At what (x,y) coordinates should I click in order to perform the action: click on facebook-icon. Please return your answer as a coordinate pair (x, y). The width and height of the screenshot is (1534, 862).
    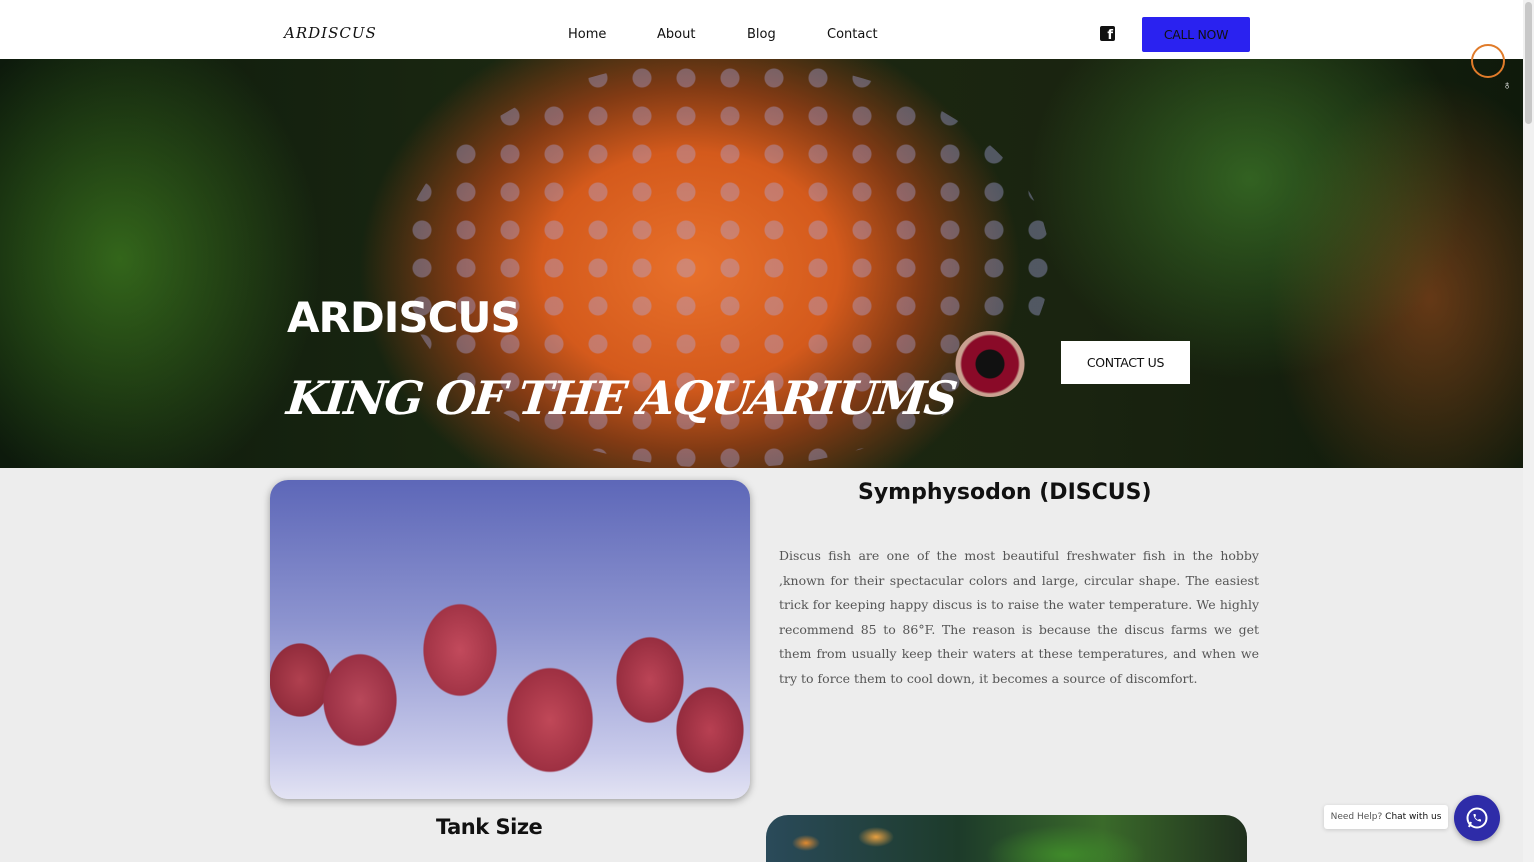
    Looking at the image, I should click on (1107, 34).